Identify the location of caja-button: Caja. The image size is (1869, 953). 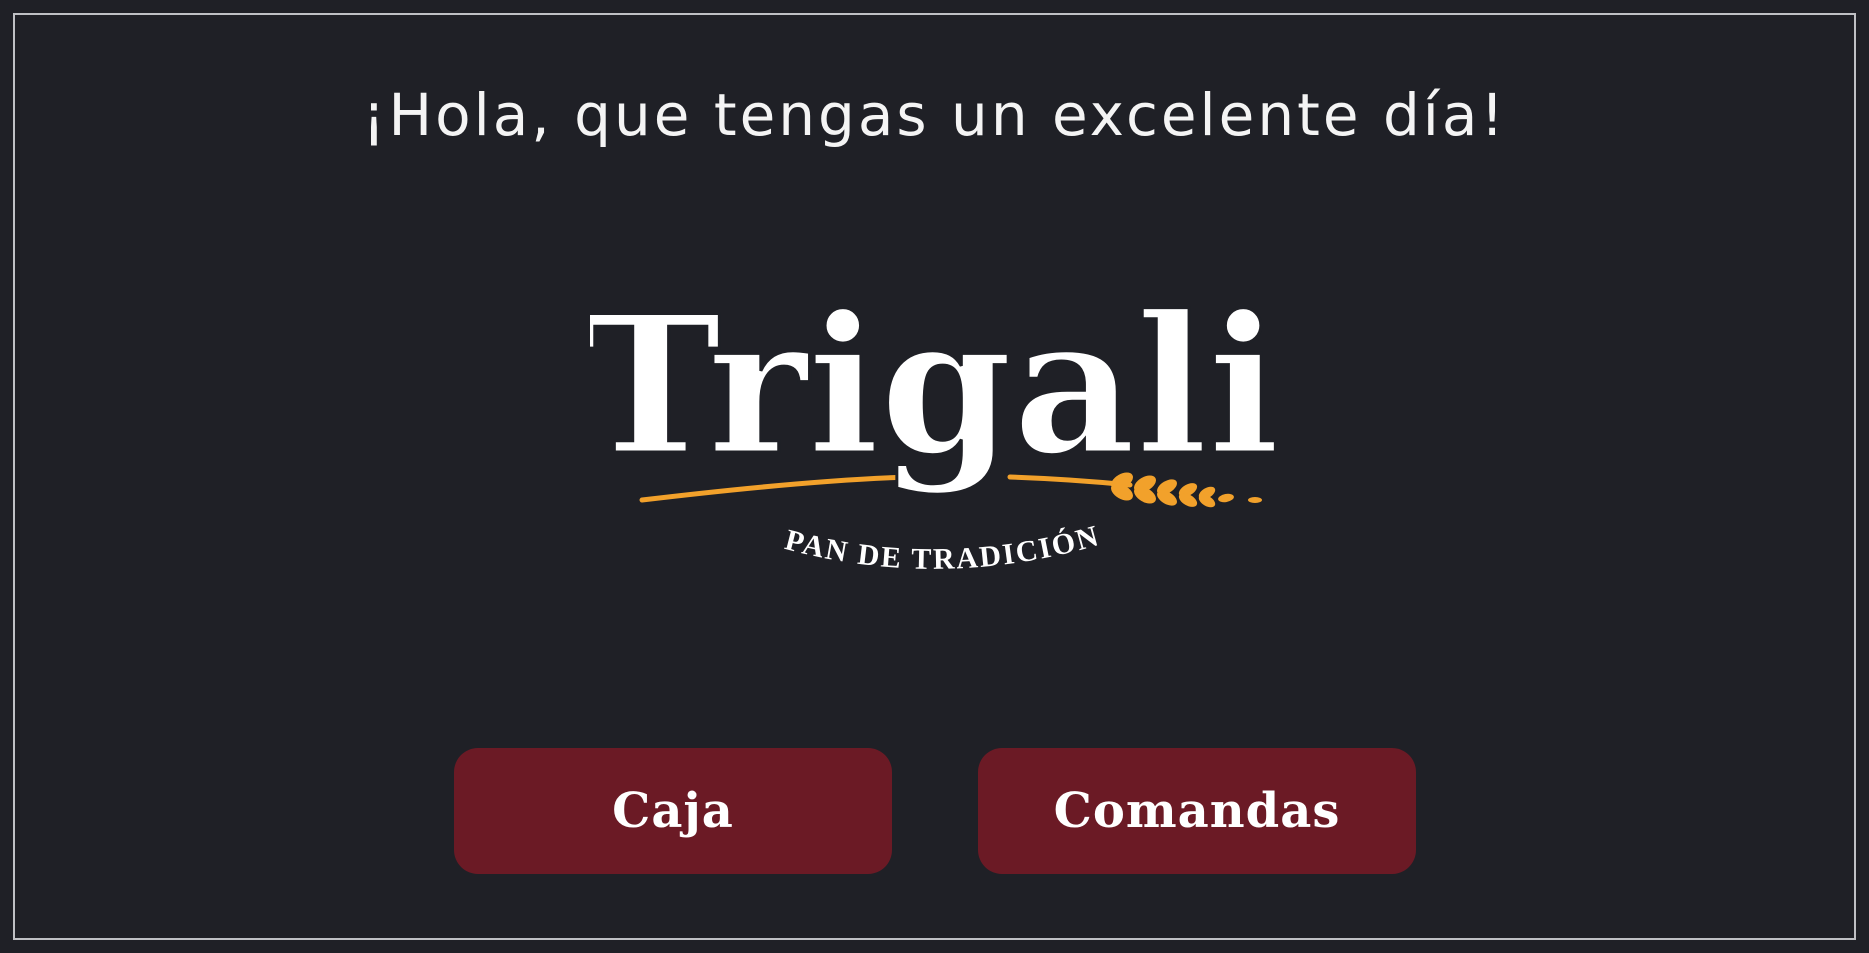
(673, 811).